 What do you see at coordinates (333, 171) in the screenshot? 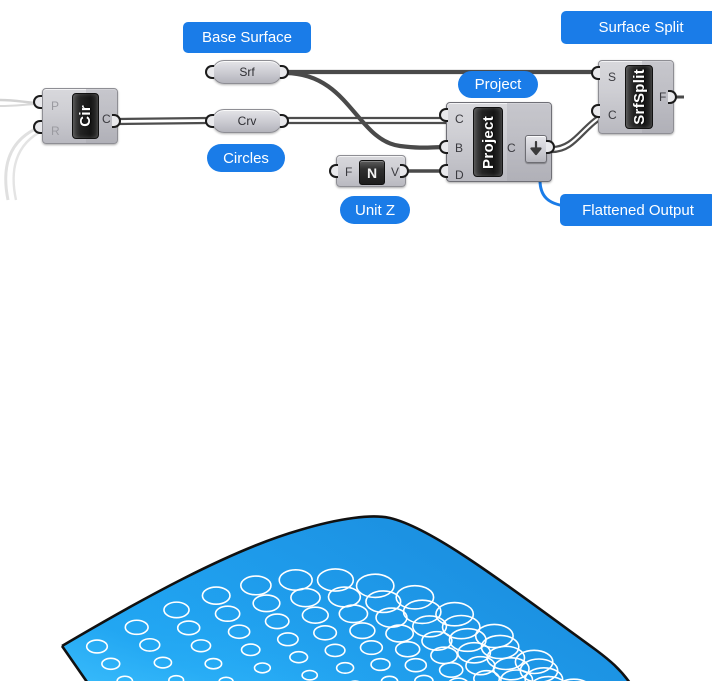
I see `nub-unitz-in-f` at bounding box center [333, 171].